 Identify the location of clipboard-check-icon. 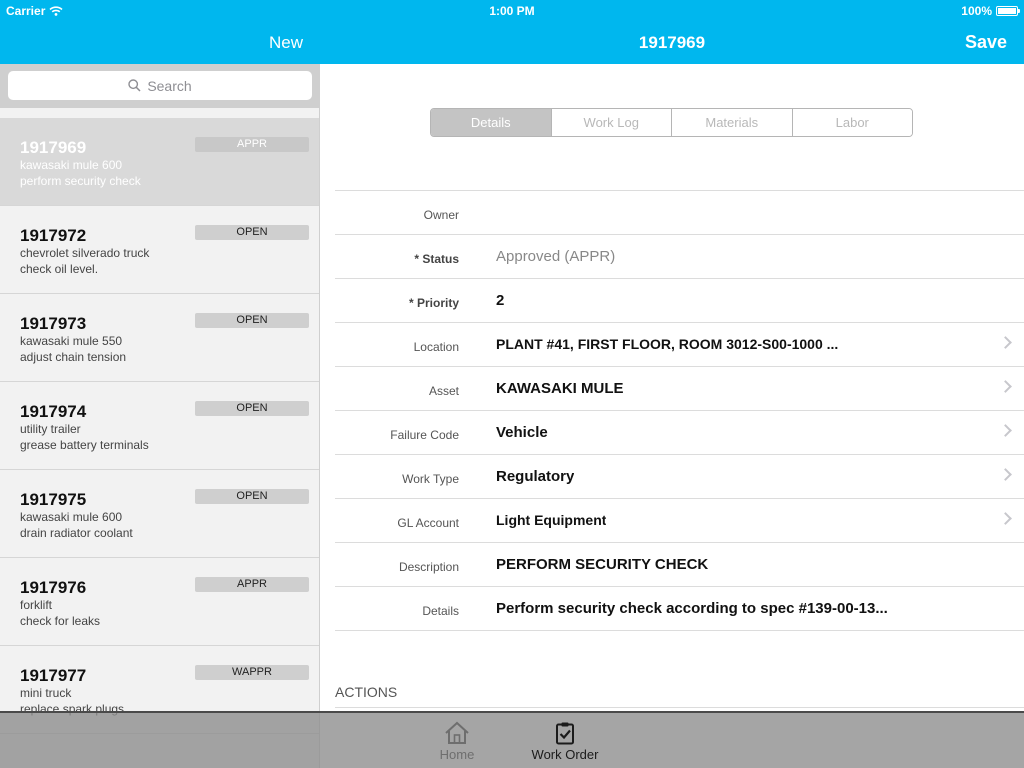
(565, 733).